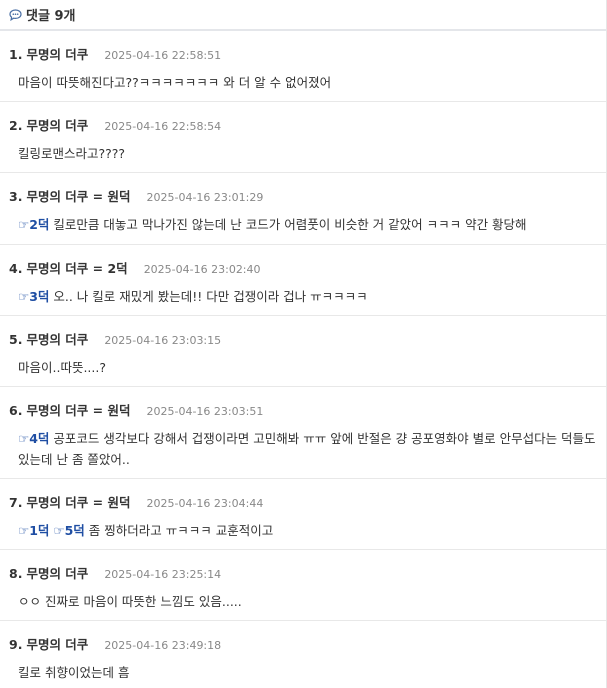 The height and width of the screenshot is (688, 607). I want to click on comment-number: 9., so click(16, 644).